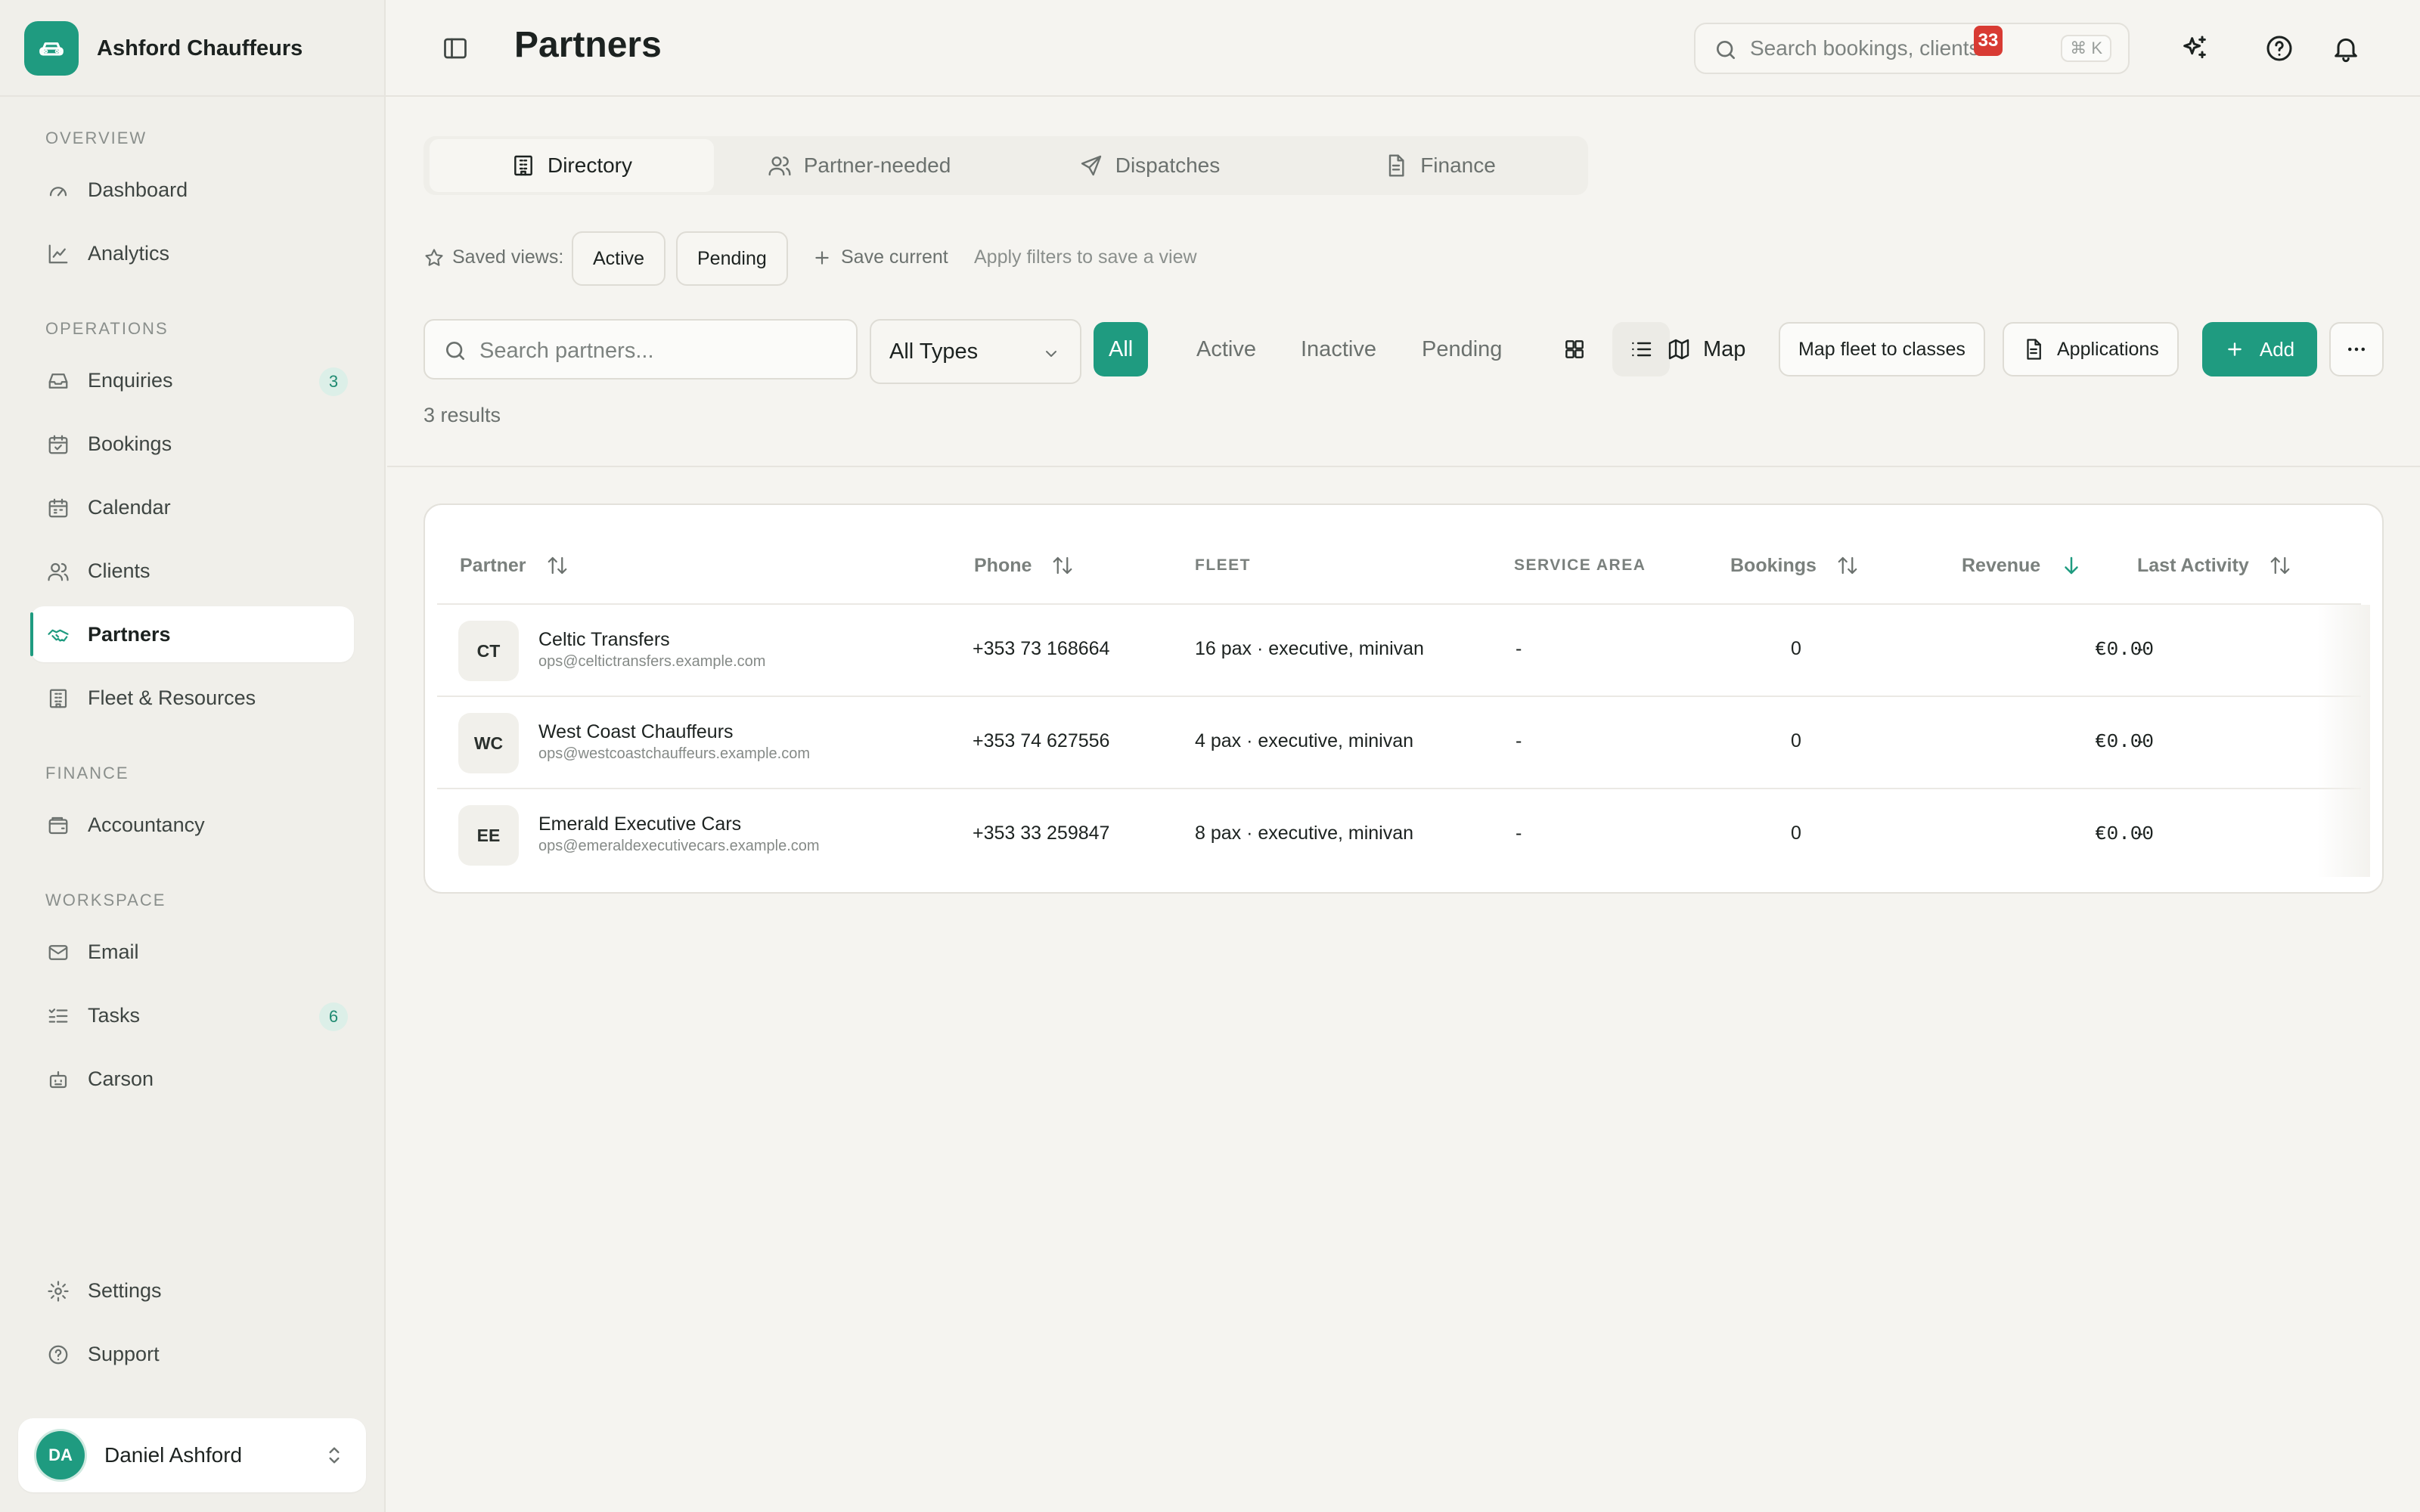  Describe the element at coordinates (192, 1079) in the screenshot. I see `sidebar-item-carson: Carson` at that location.